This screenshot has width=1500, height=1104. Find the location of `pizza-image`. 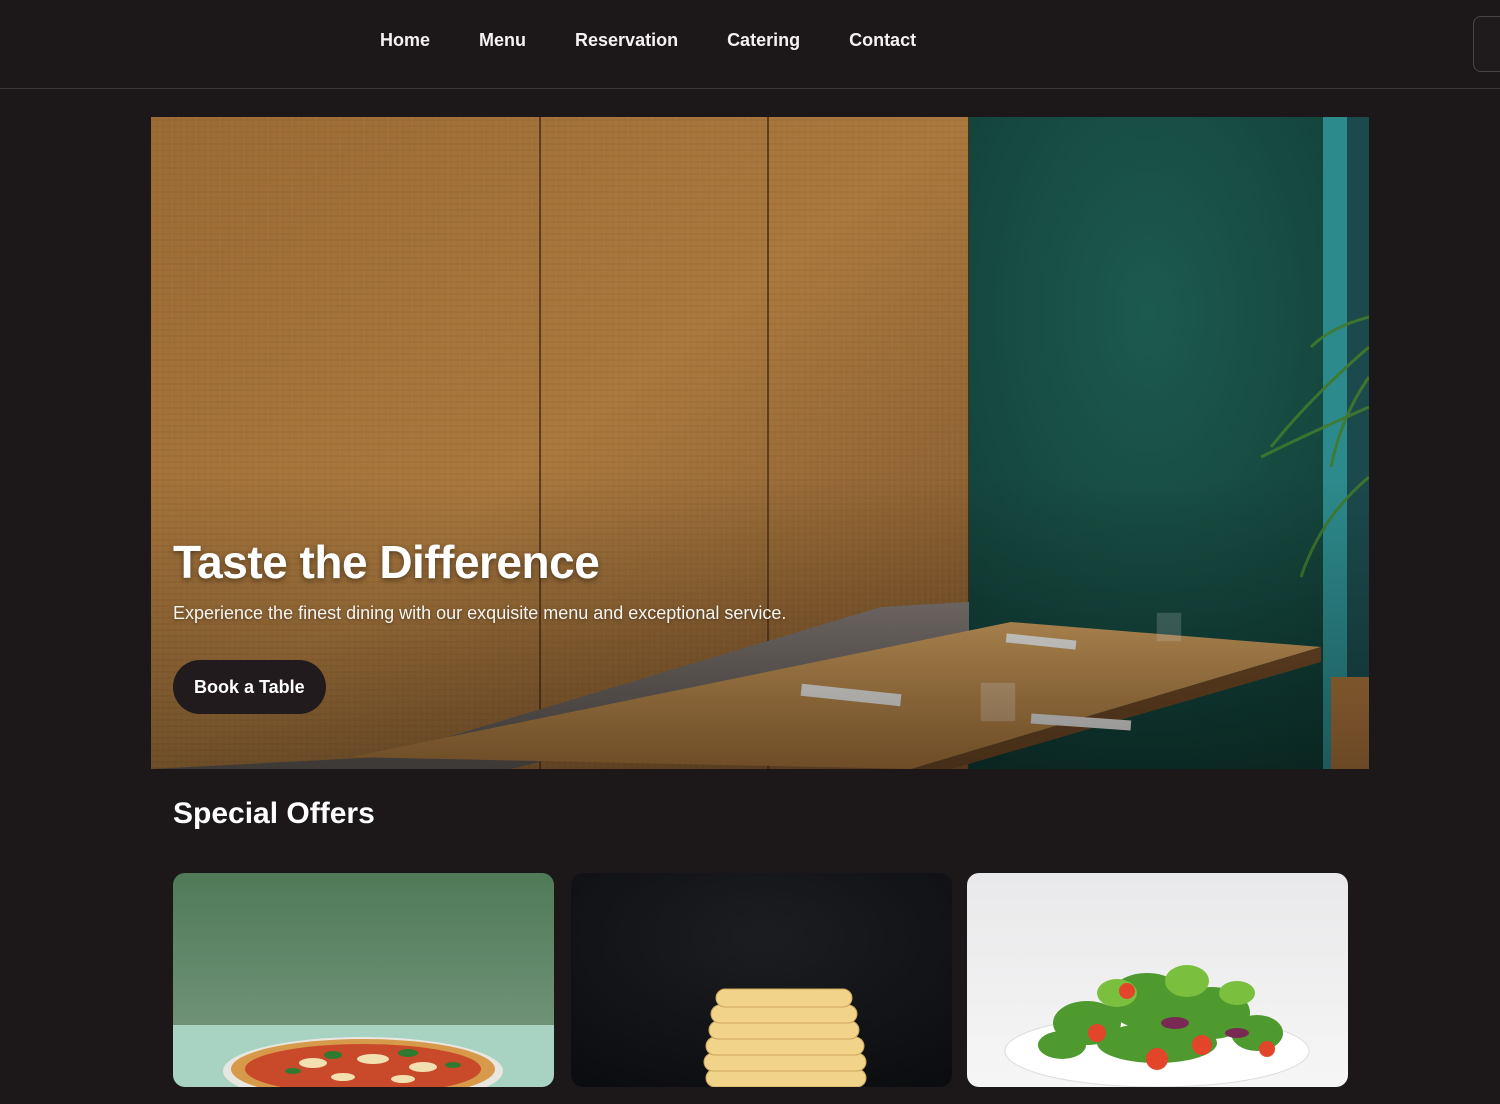

pizza-image is located at coordinates (363, 980).